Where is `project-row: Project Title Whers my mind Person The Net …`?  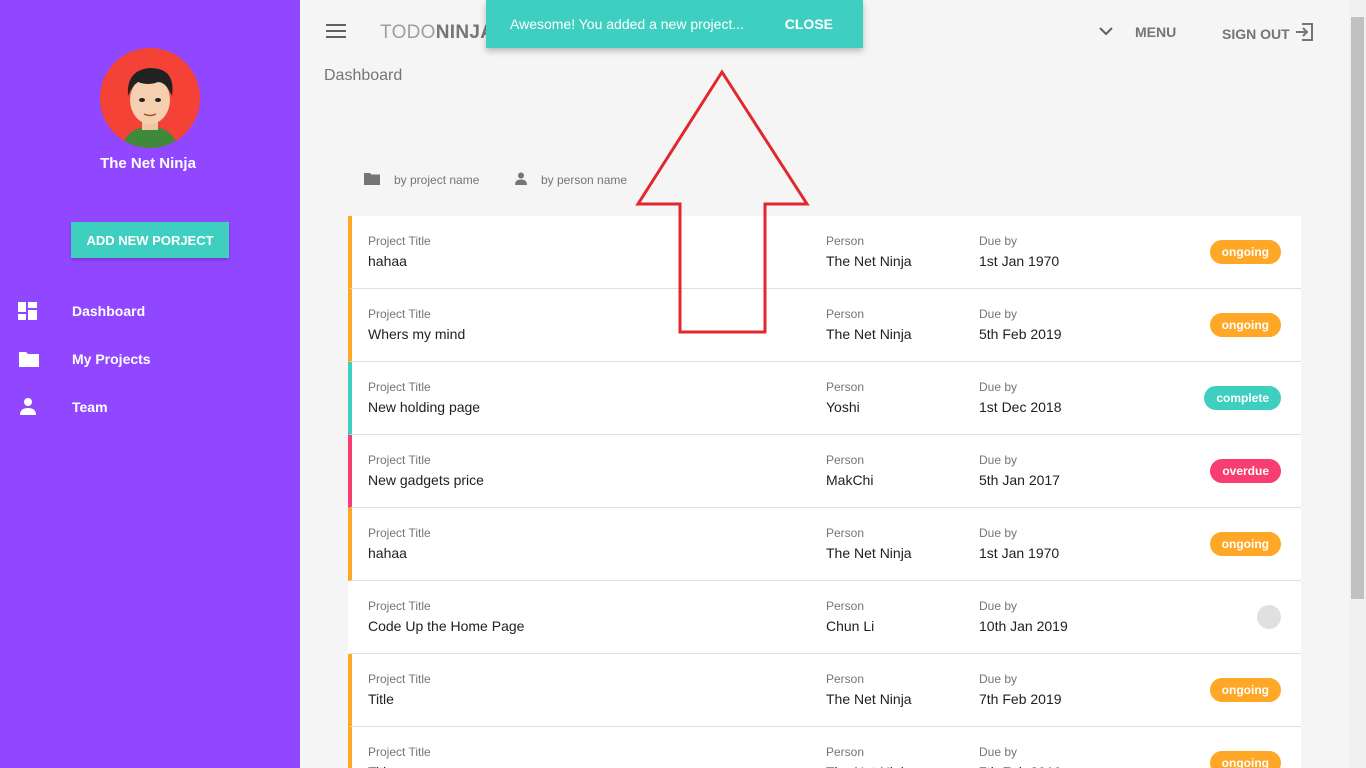 project-row: Project Title Whers my mind Person The Net … is located at coordinates (824, 325).